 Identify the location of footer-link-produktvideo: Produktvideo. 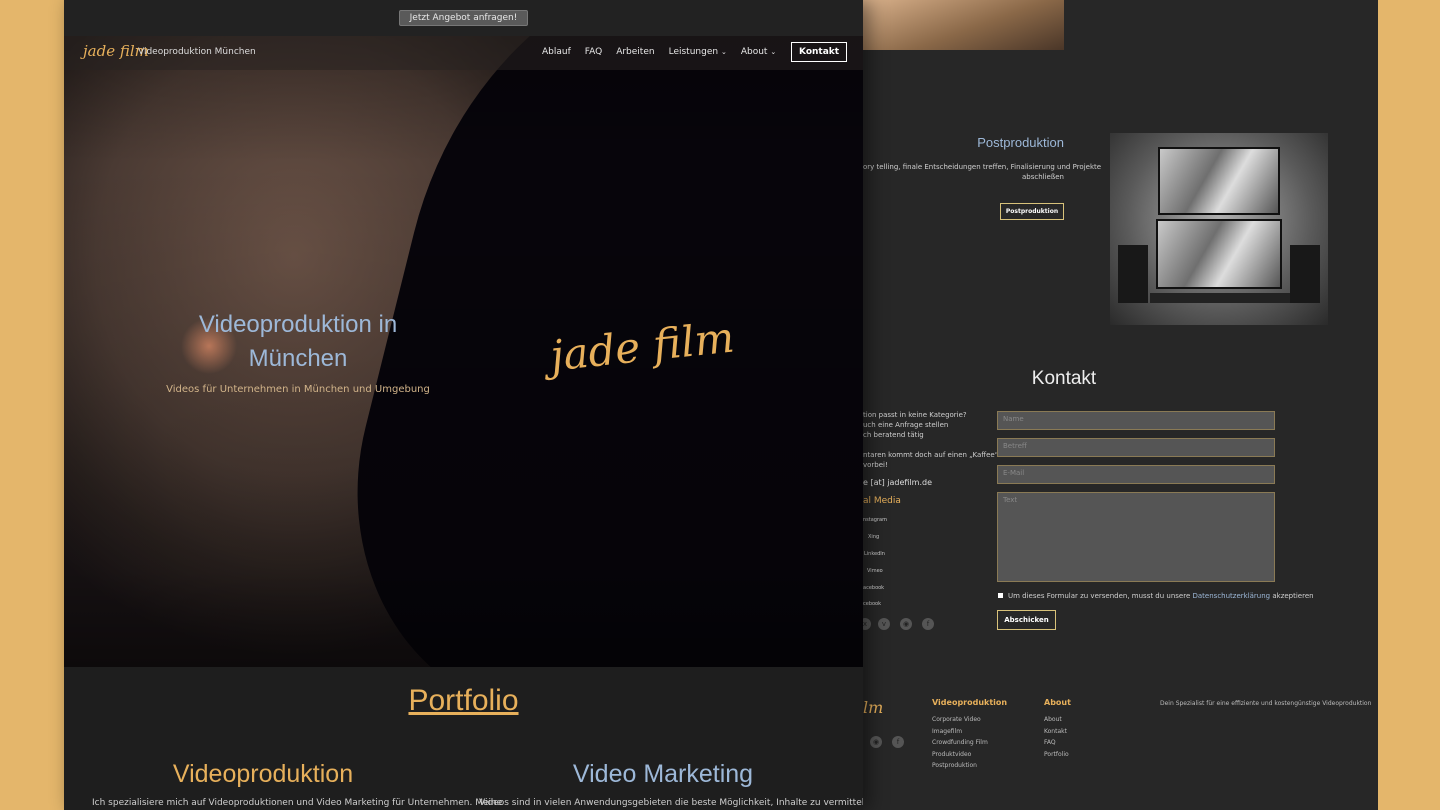
(951, 754).